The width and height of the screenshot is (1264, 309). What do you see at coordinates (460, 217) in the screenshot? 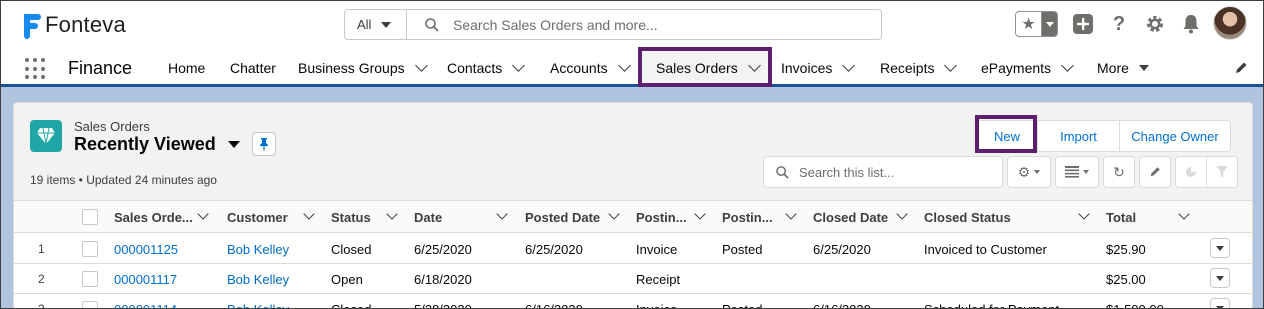
I see `column-header-date: Date` at bounding box center [460, 217].